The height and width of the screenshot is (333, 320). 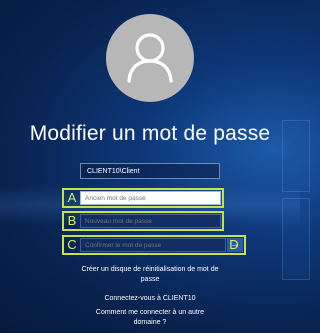 What do you see at coordinates (72, 220) in the screenshot?
I see `annotation-letter-b: B` at bounding box center [72, 220].